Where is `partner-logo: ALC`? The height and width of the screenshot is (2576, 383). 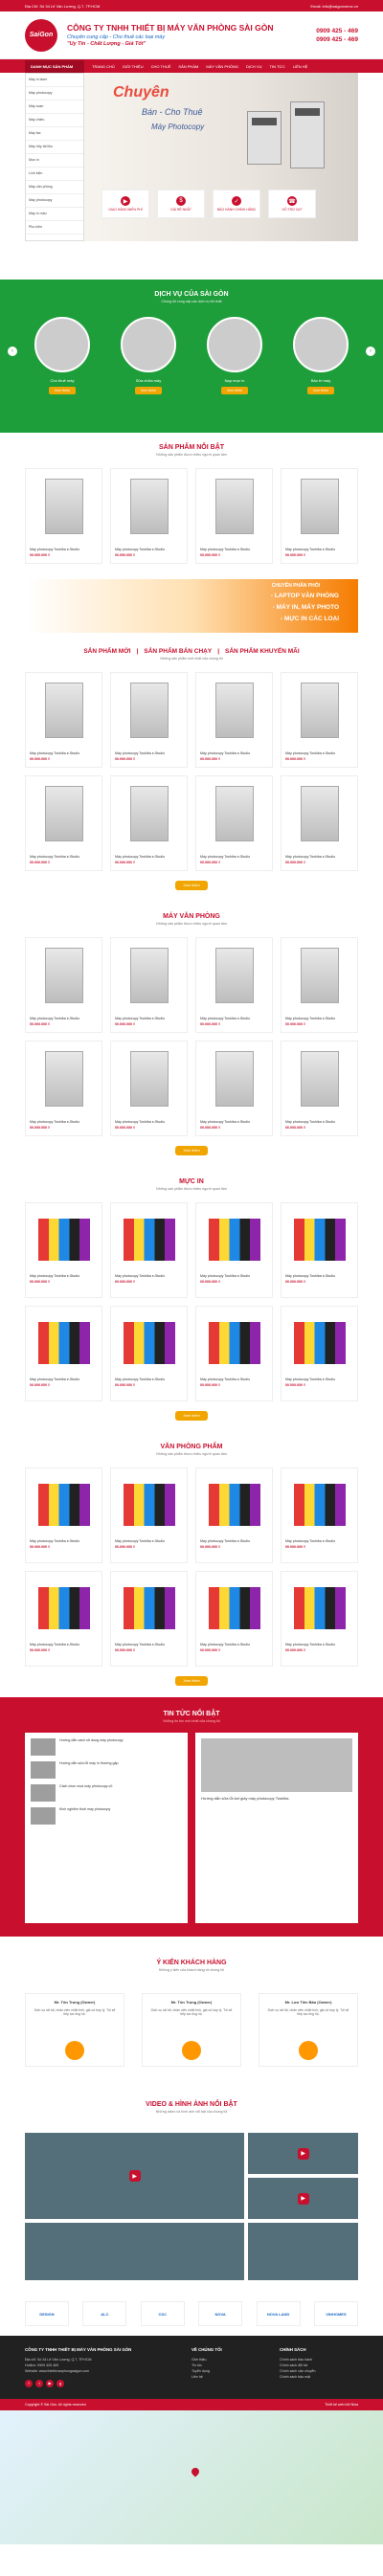
partner-logo: ALC is located at coordinates (105, 2313).